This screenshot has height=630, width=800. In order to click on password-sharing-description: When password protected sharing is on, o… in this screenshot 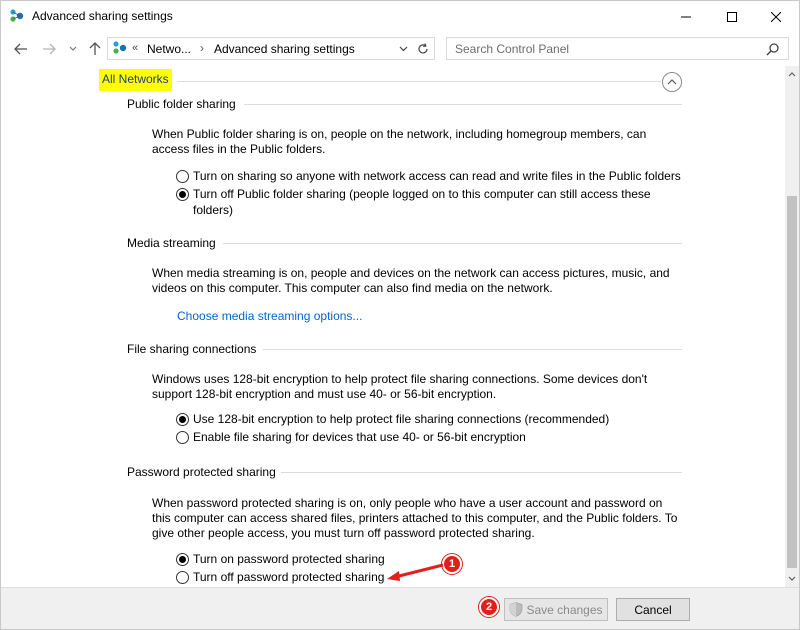, I will do `click(415, 518)`.